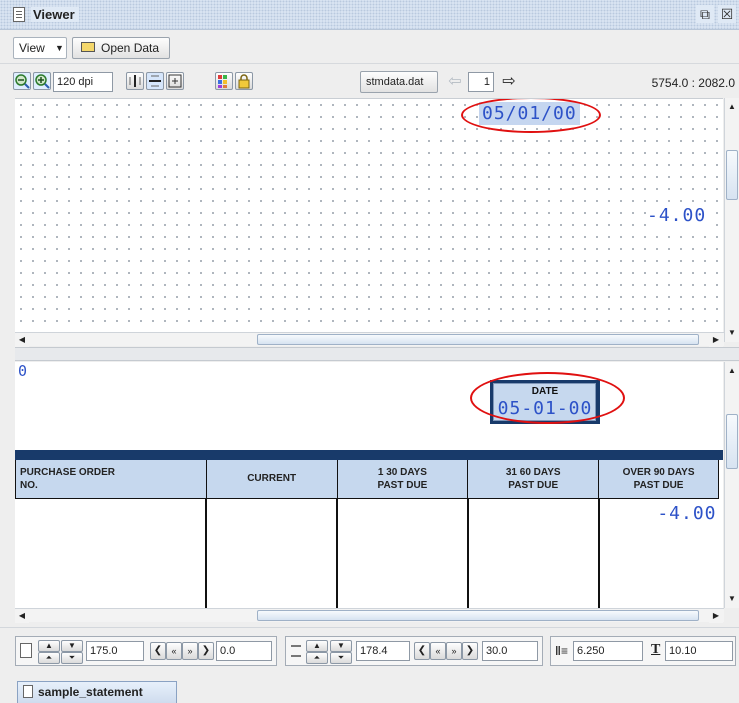 This screenshot has height=703, width=739. I want to click on chevron-down-icon: ▼, so click(59, 48).